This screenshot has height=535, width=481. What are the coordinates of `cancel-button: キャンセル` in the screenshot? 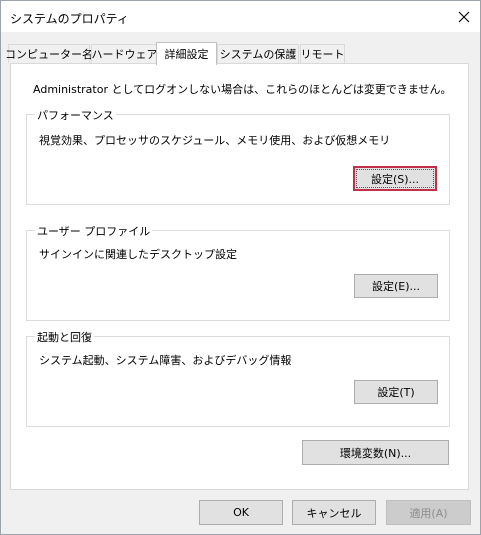 It's located at (334, 512).